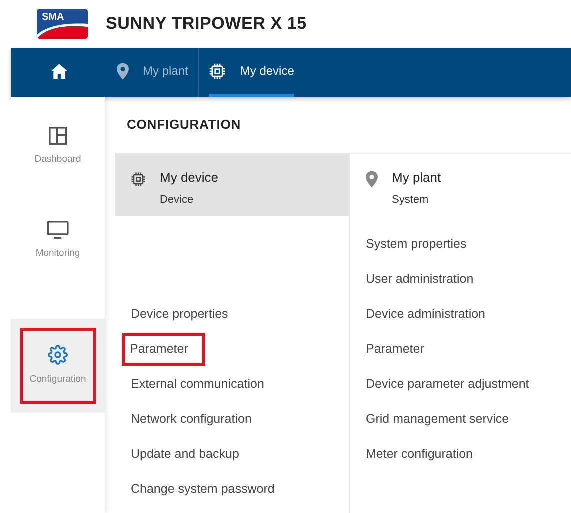  Describe the element at coordinates (197, 384) in the screenshot. I see `menu-link: External communication` at that location.